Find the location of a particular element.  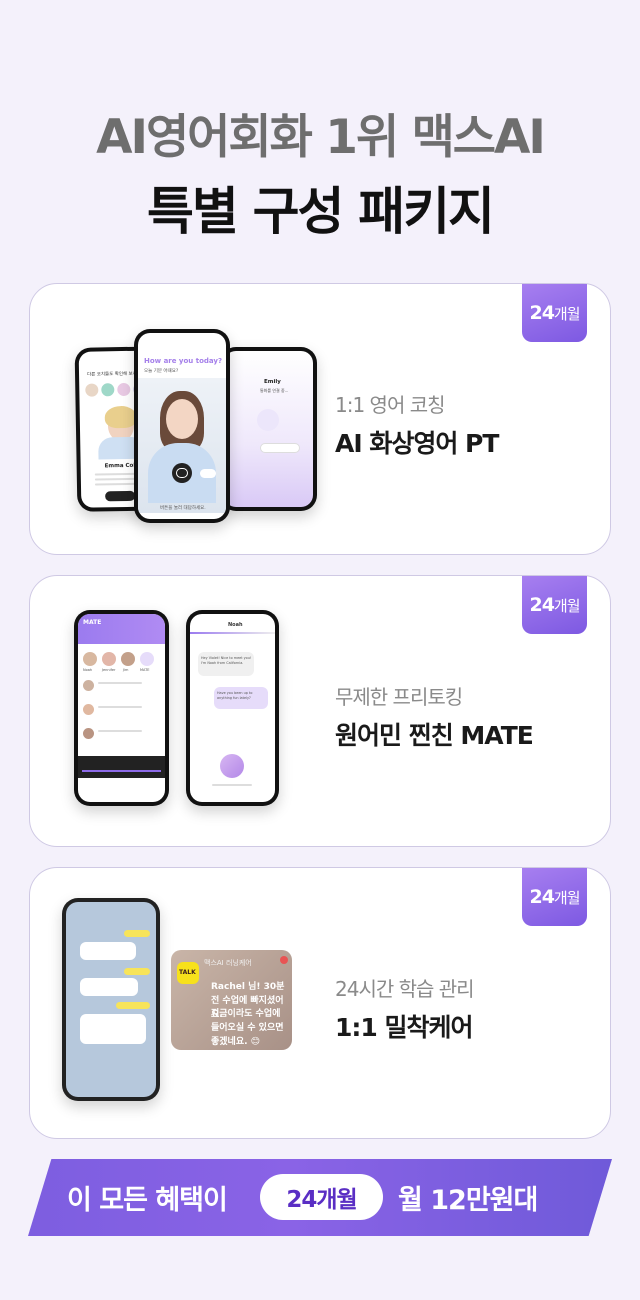

package-title: 원어민 찐친 MATE is located at coordinates (434, 735).